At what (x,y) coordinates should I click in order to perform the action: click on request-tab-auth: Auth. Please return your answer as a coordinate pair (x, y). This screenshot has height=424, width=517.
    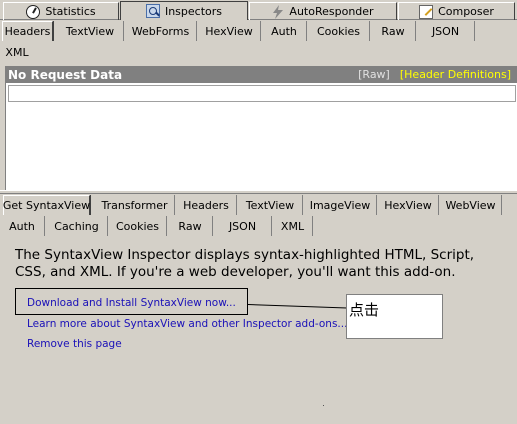
    Looking at the image, I should click on (284, 31).